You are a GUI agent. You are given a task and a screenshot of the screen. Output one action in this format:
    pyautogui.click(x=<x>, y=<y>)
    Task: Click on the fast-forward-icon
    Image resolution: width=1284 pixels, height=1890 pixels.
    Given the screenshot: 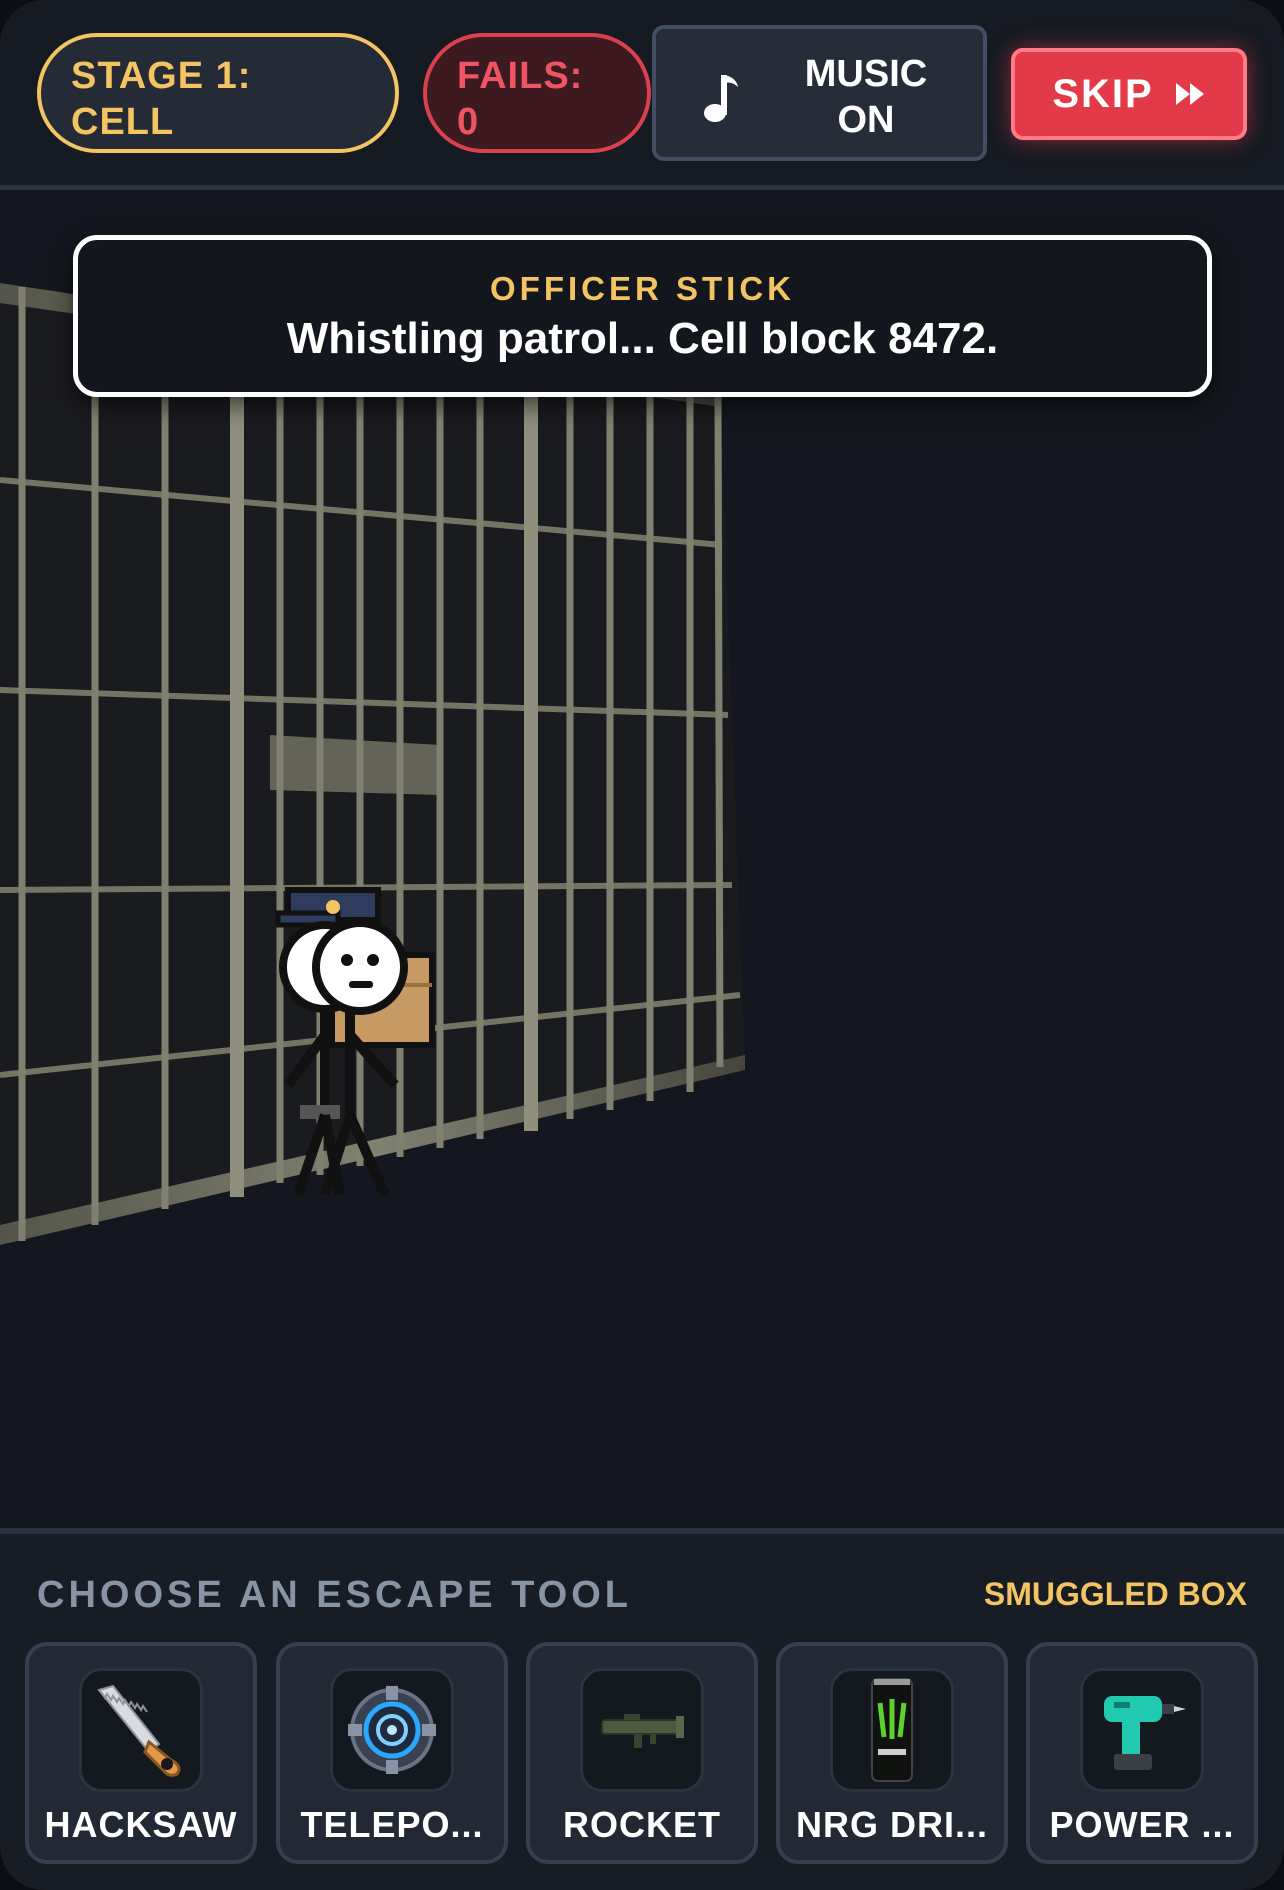 What is the action you would take?
    pyautogui.click(x=1189, y=94)
    